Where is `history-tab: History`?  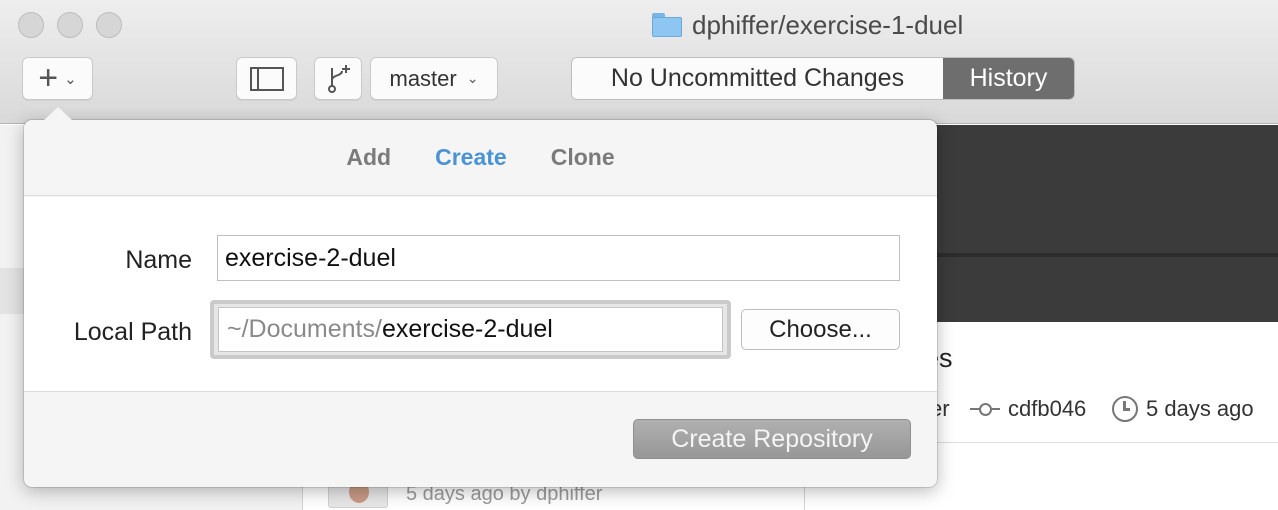
history-tab: History is located at coordinates (1008, 78).